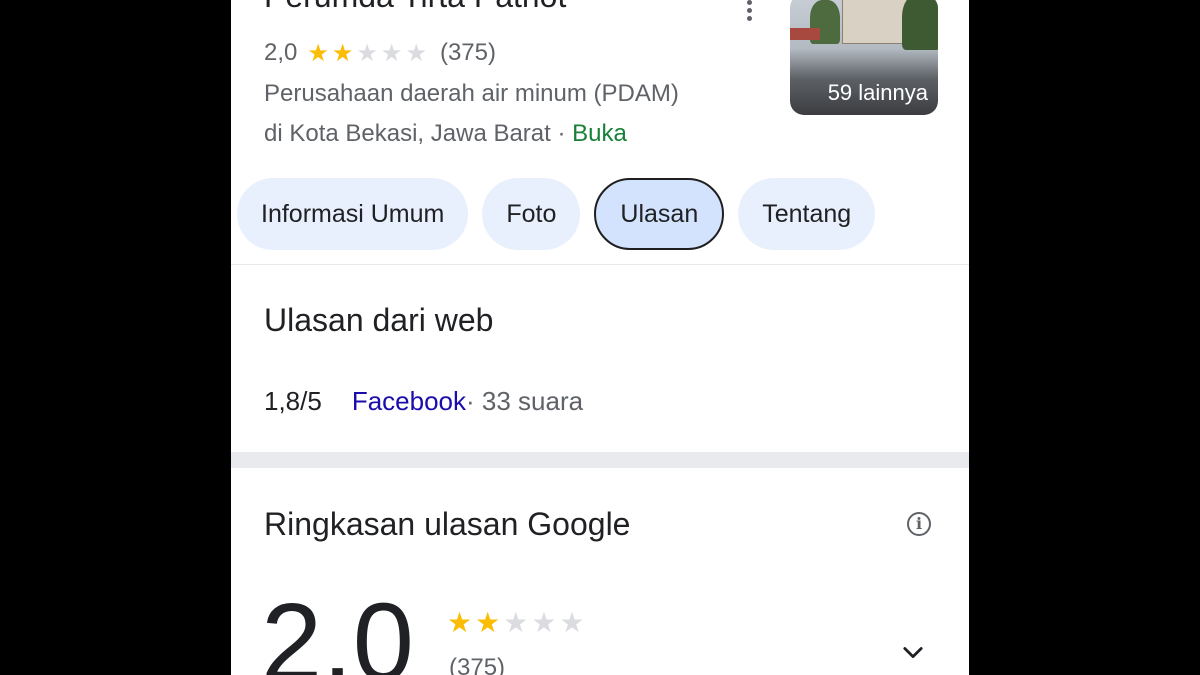 This screenshot has width=1200, height=675. I want to click on google-summary-title: Ringkasan ulasan Google, so click(447, 524).